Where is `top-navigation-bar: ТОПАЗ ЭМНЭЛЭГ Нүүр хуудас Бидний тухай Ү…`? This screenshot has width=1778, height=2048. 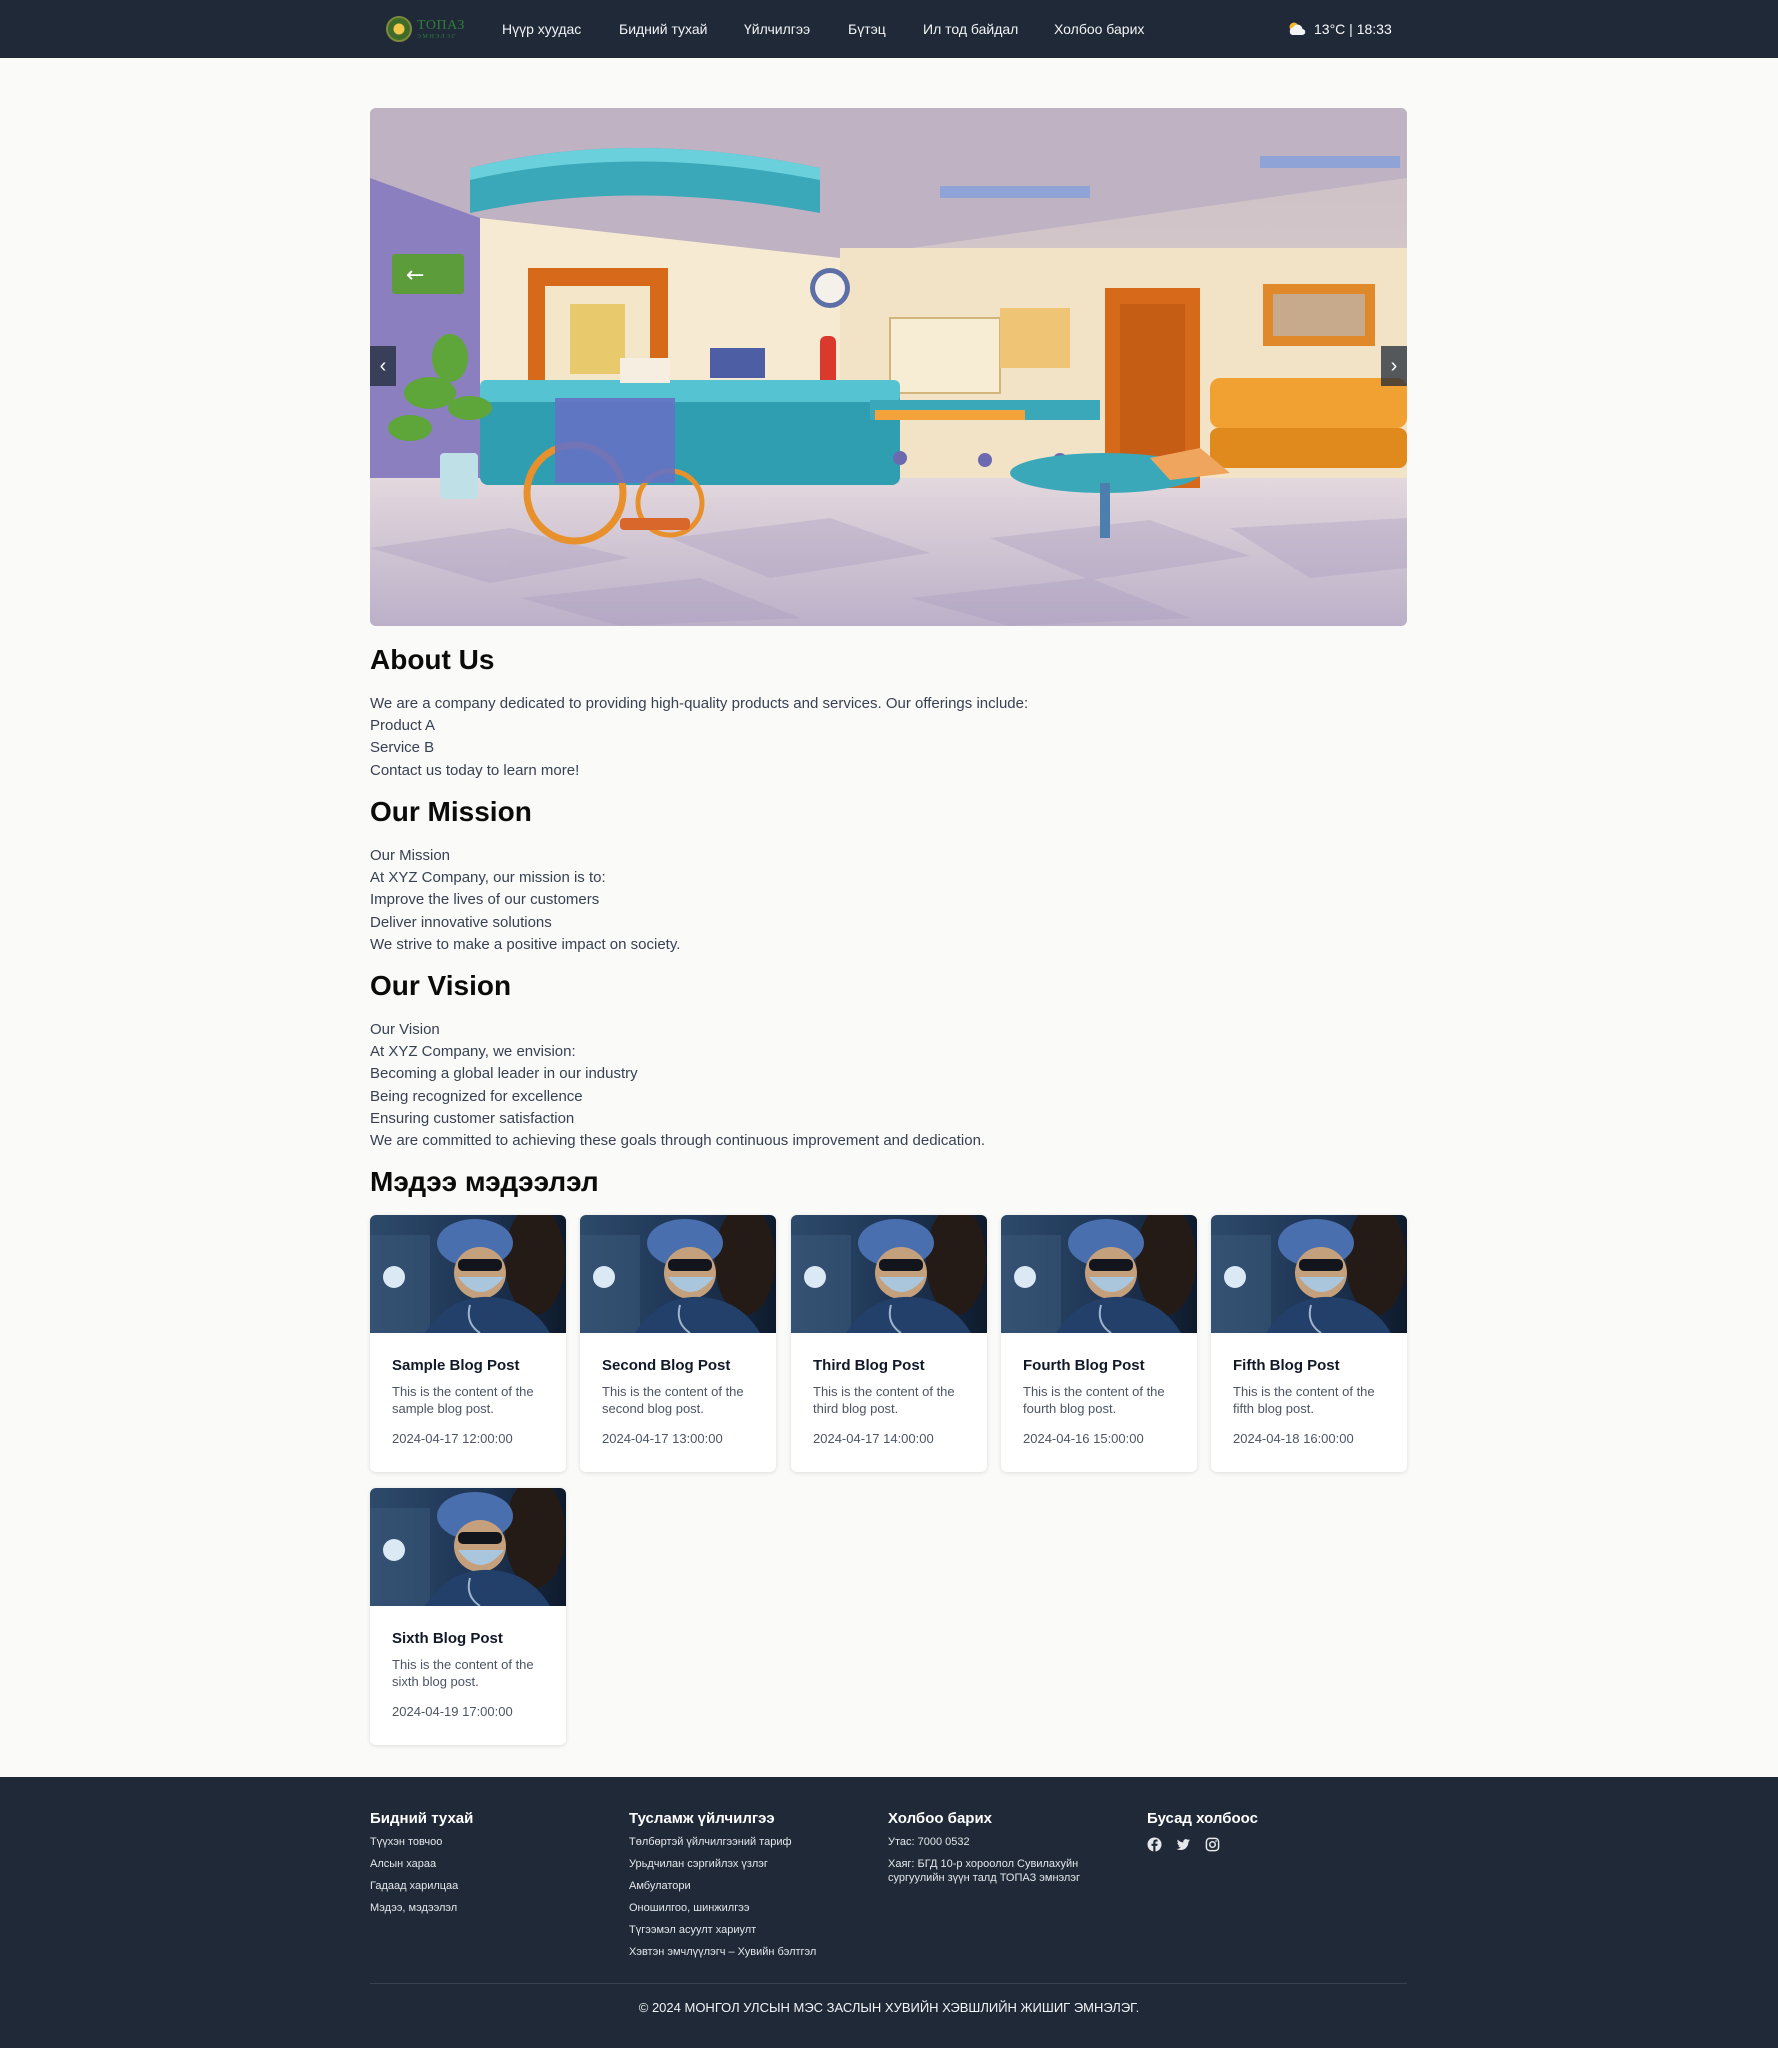
top-navigation-bar: ТОПАЗ ЭМНЭЛЭГ Нүүр хуудас Бидний тухай Ү… is located at coordinates (889, 29).